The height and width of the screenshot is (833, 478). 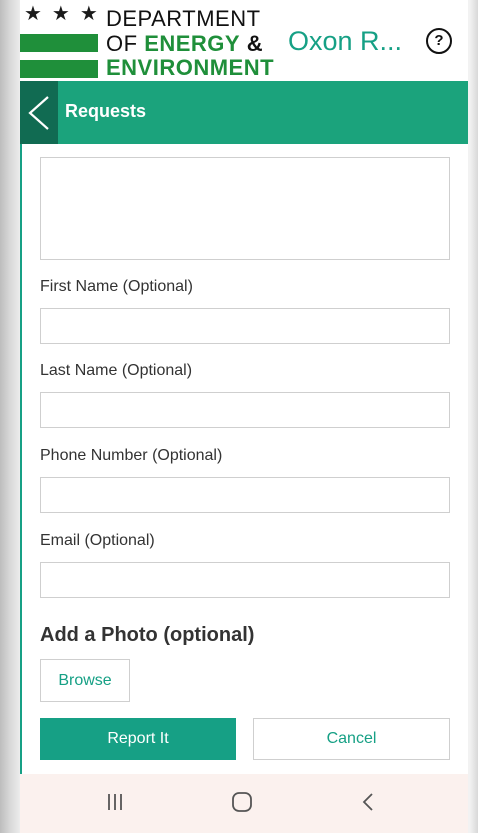 What do you see at coordinates (192, 43) in the screenshot?
I see `logo-line-2-emphasis: ENERGY` at bounding box center [192, 43].